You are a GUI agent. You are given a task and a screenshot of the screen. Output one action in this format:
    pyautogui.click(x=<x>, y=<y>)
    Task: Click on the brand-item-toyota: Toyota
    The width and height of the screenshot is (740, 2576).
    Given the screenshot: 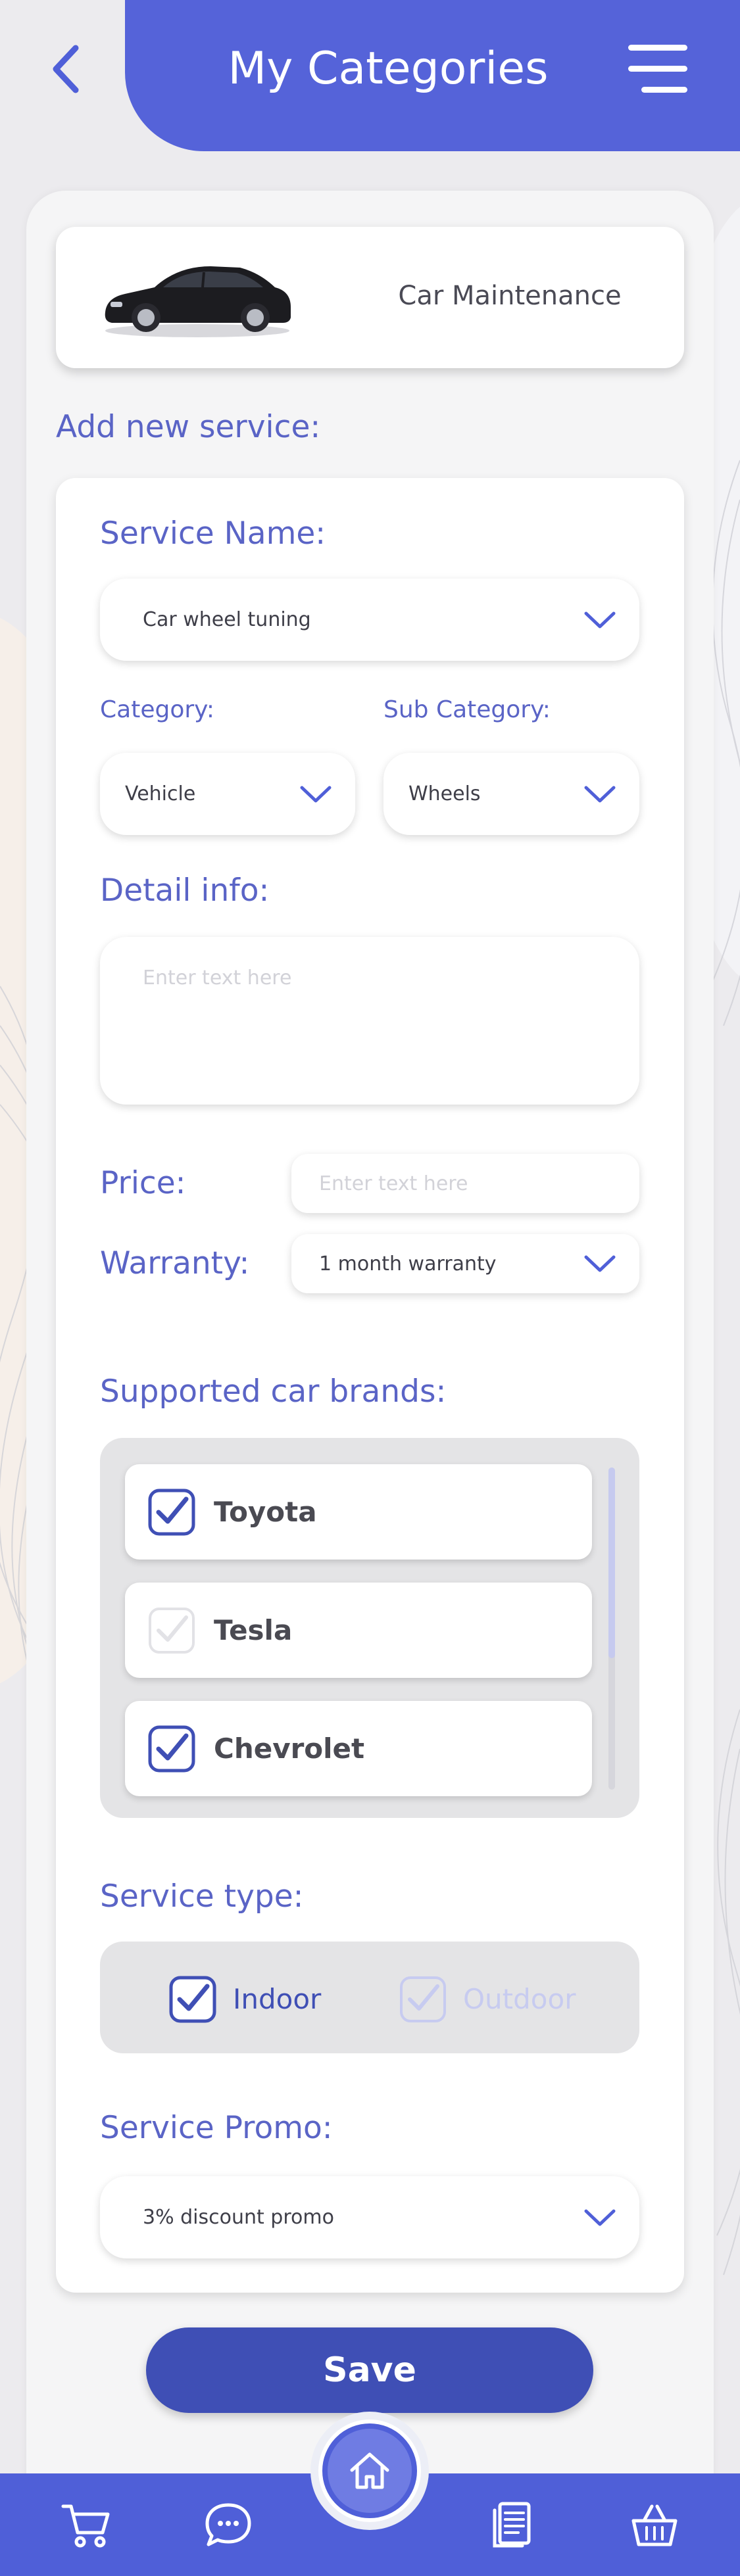 What is the action you would take?
    pyautogui.click(x=358, y=1512)
    